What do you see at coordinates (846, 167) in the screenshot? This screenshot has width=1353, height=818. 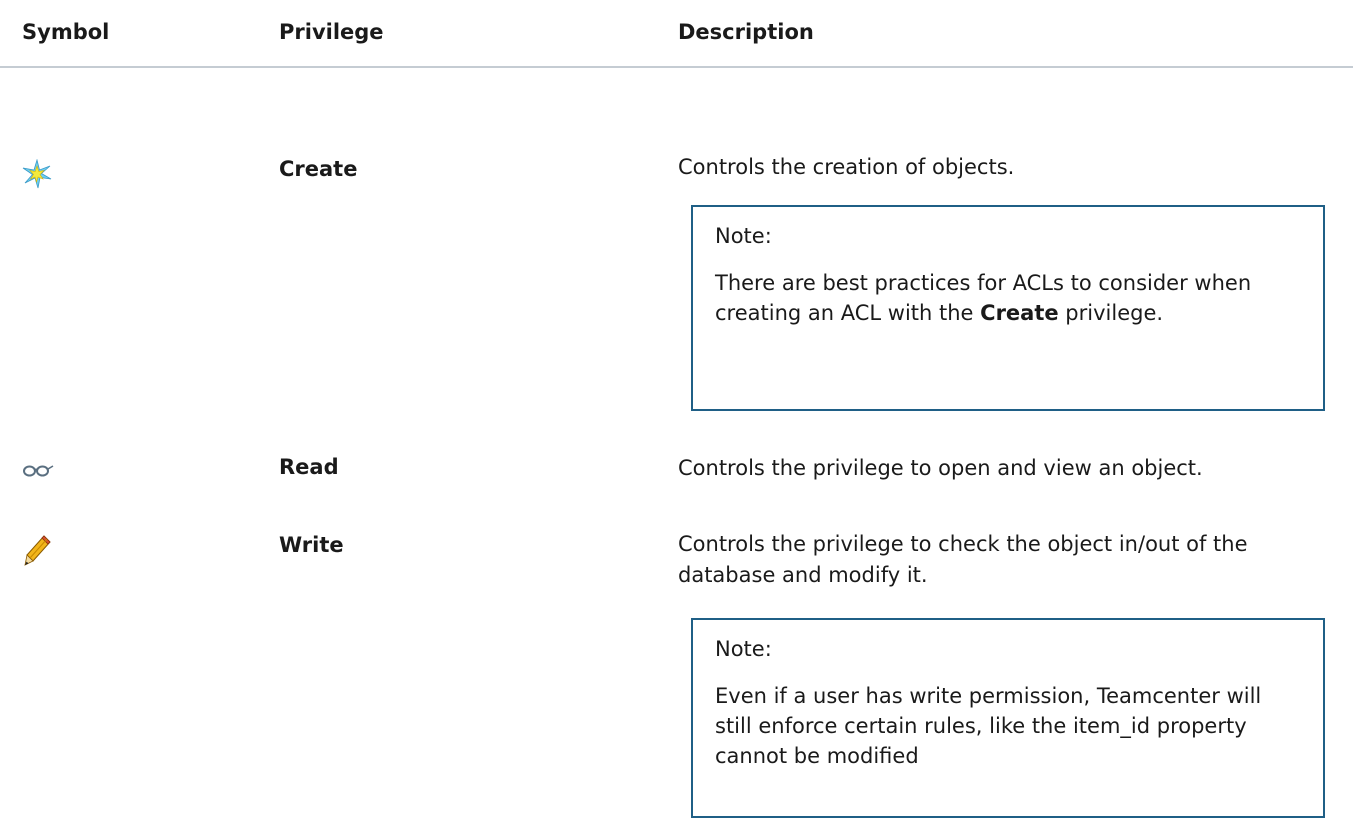 I see `description-create-text: Controls the creation of objects.` at bounding box center [846, 167].